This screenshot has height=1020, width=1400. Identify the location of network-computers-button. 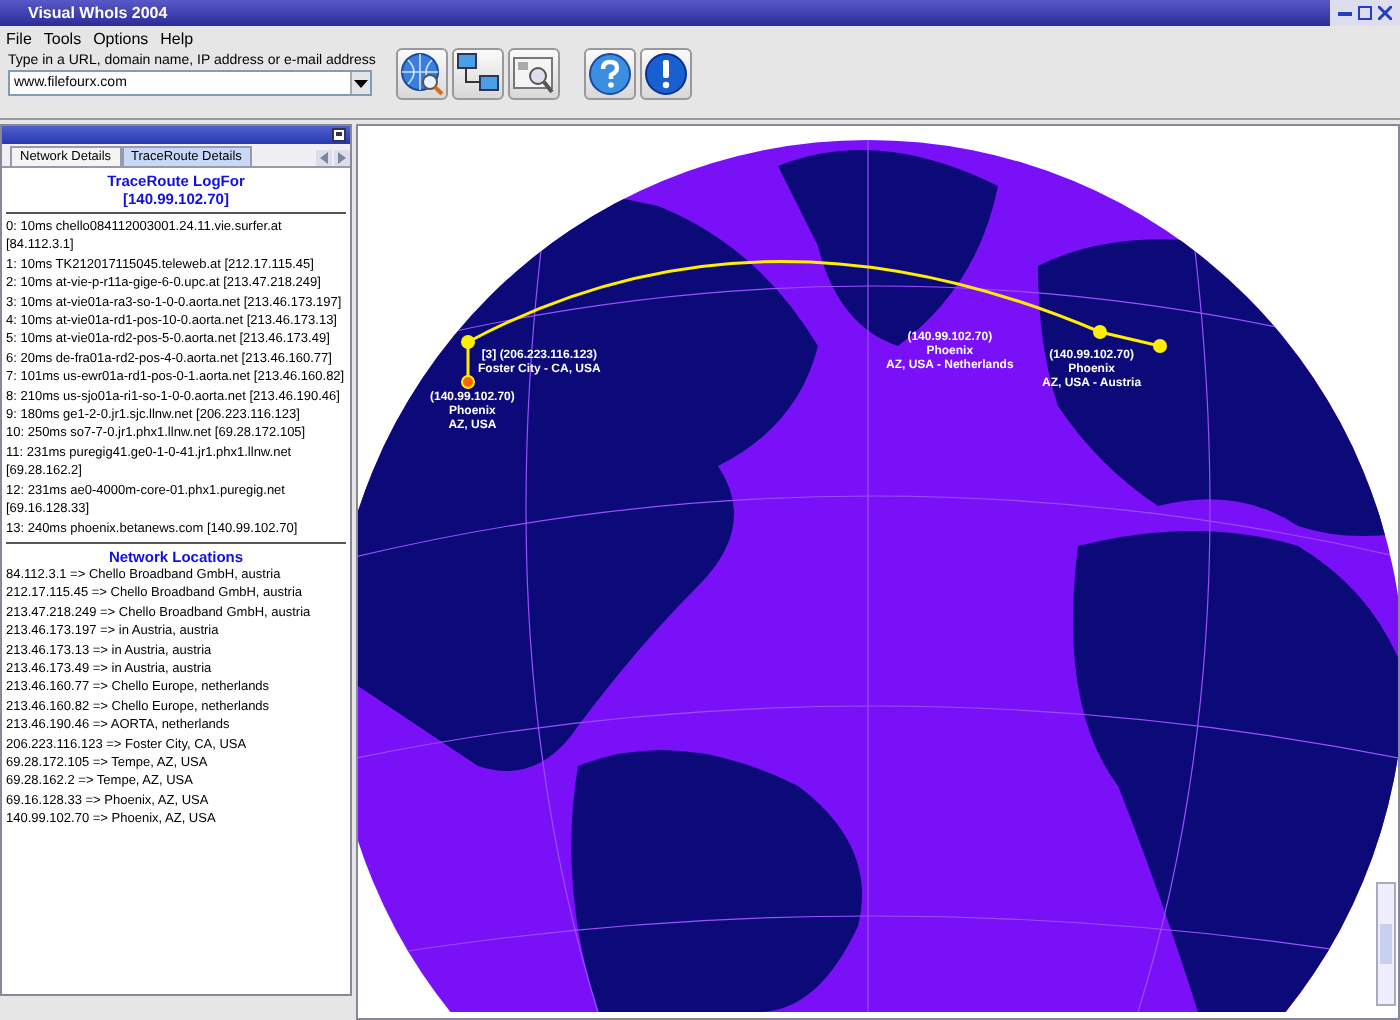
(478, 74).